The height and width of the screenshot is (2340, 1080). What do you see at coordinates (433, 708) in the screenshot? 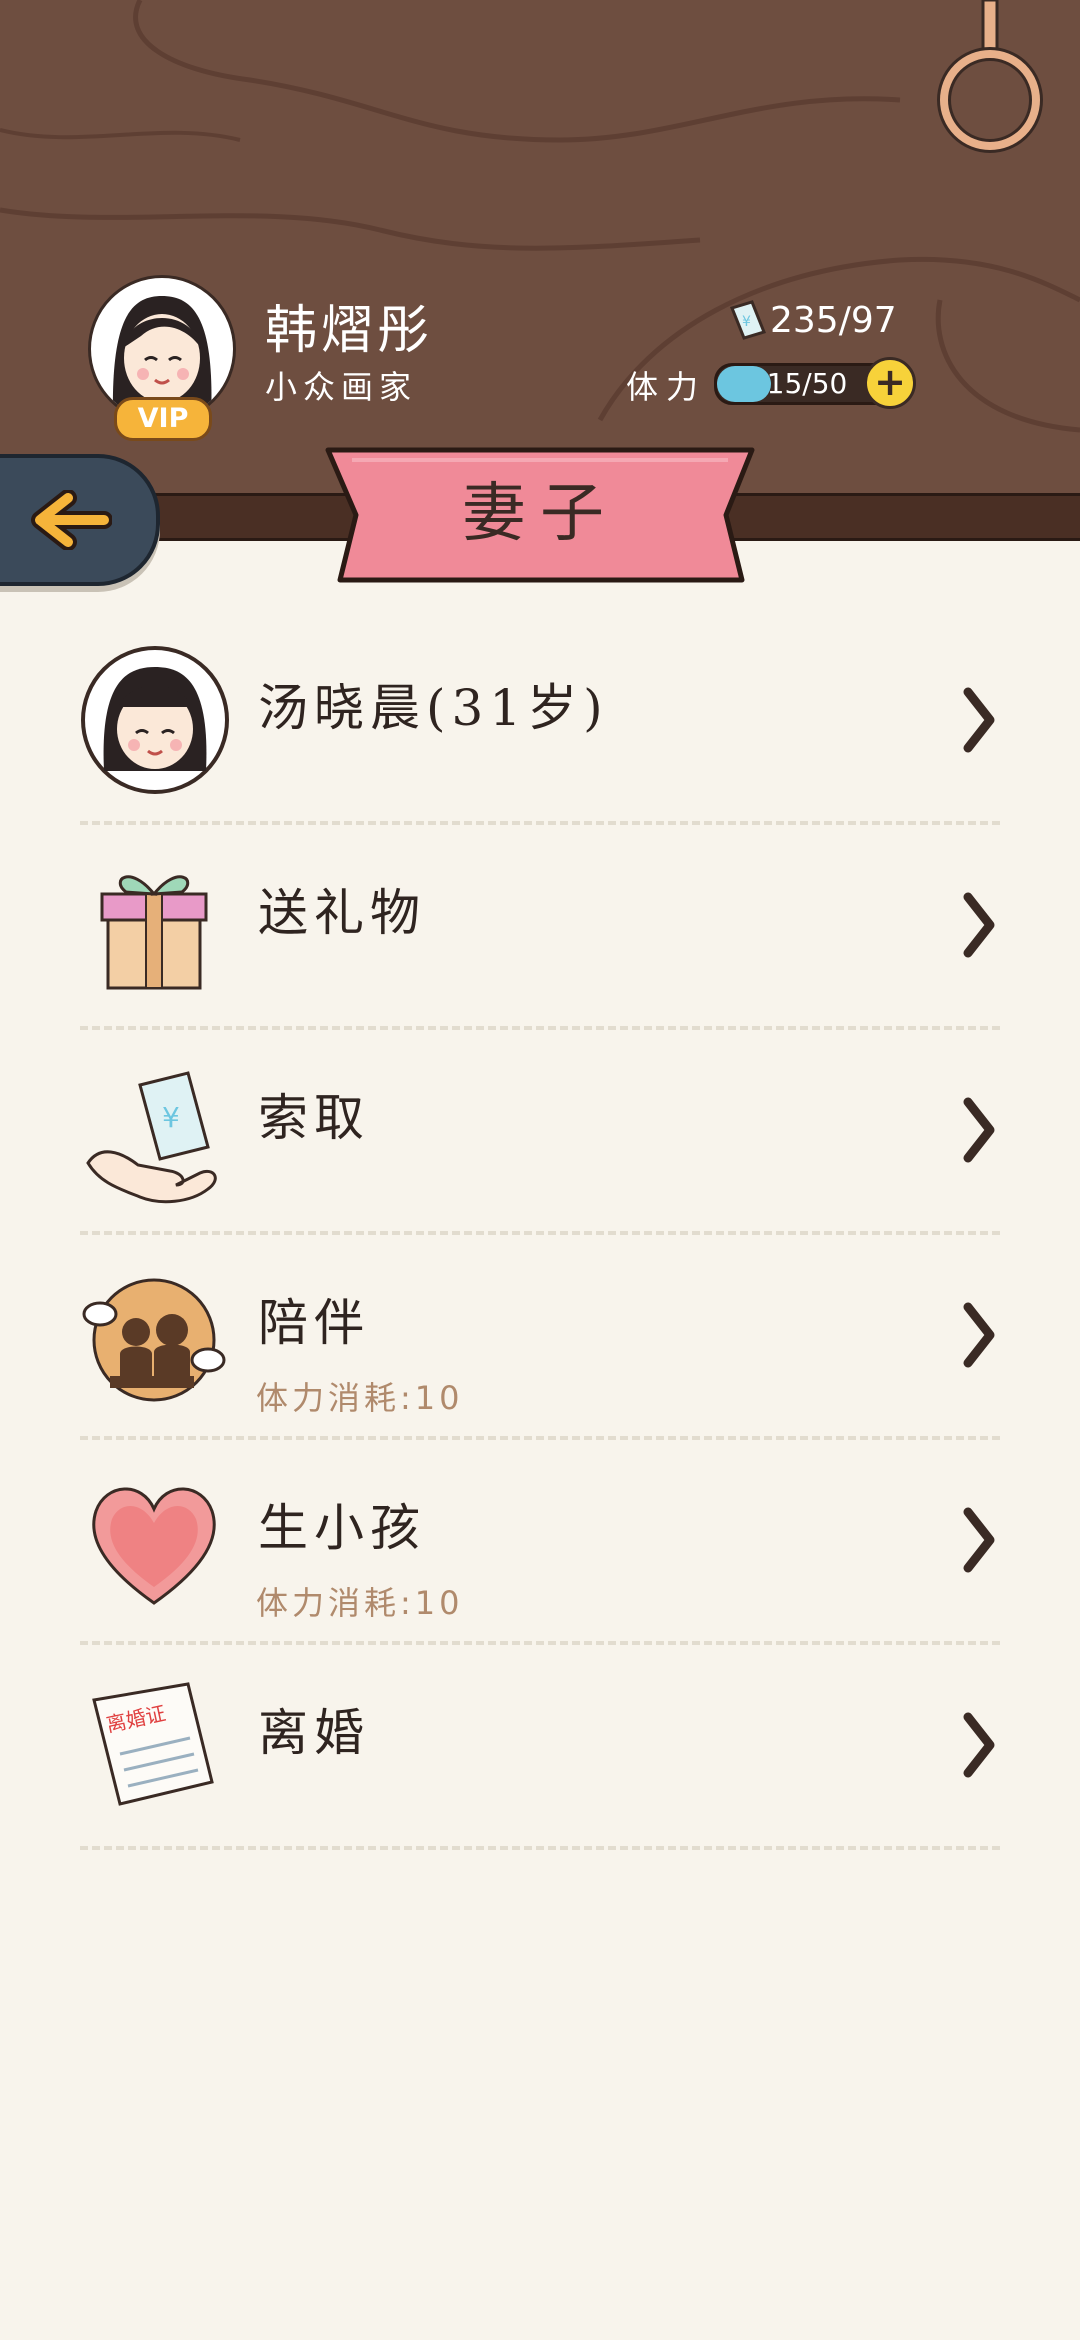
I see `menu-item-label: 汤晓晨(31岁)` at bounding box center [433, 708].